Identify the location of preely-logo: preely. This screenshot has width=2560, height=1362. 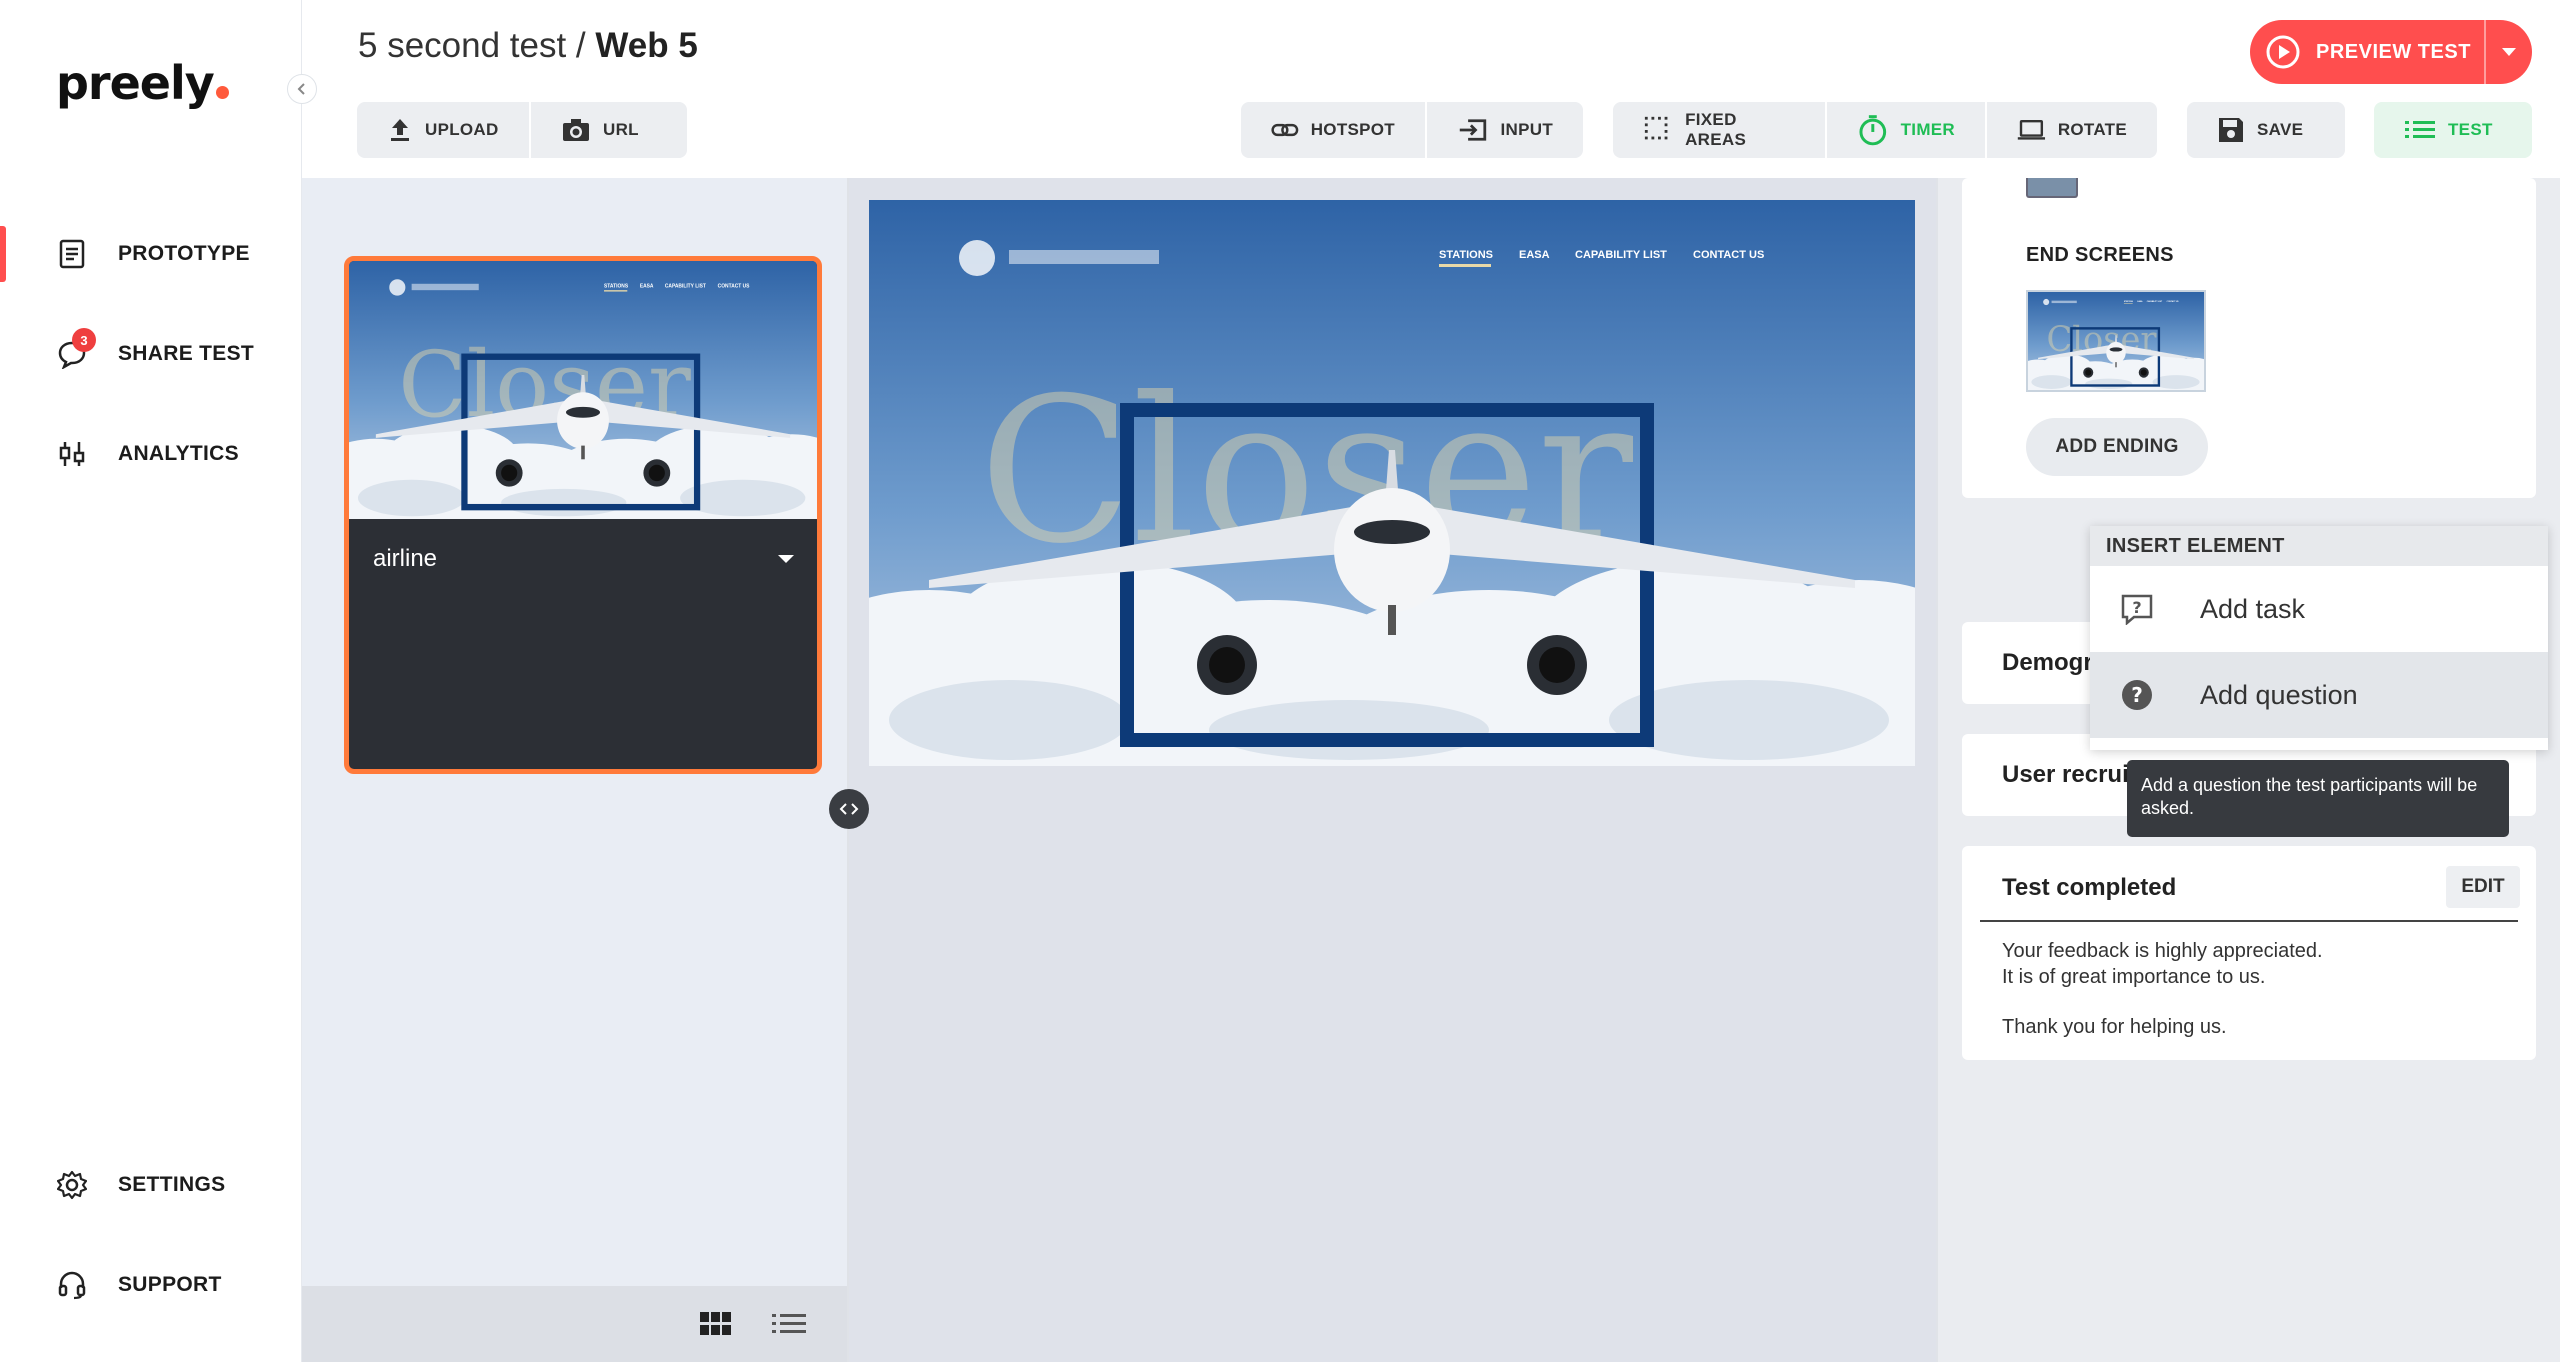
(142, 83).